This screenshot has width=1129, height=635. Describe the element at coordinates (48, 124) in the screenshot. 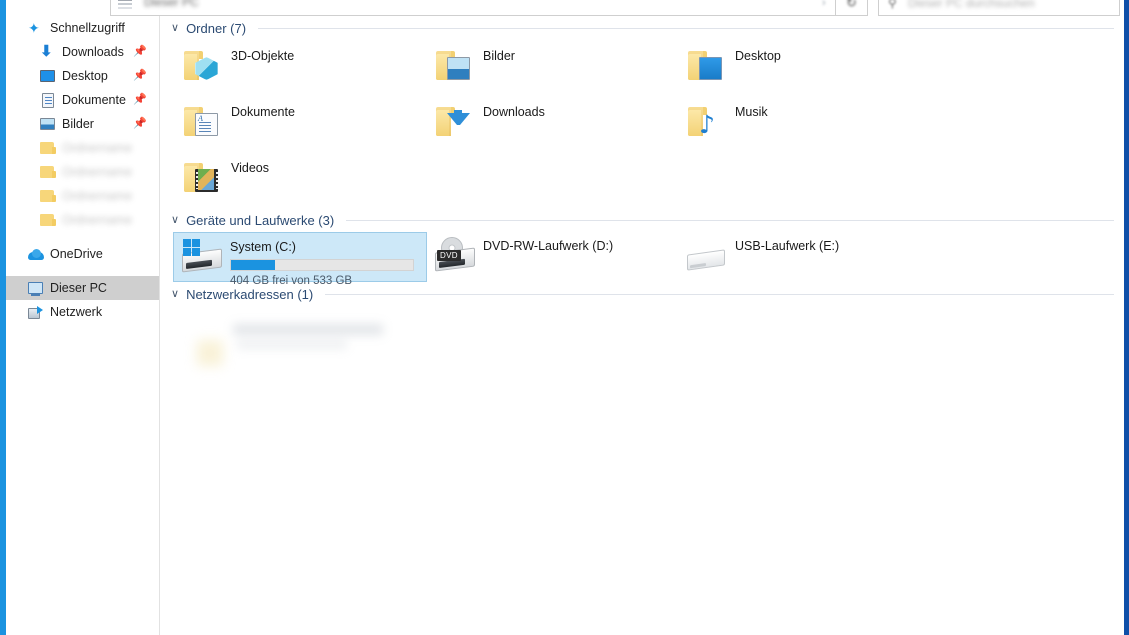

I see `picture-icon` at that location.